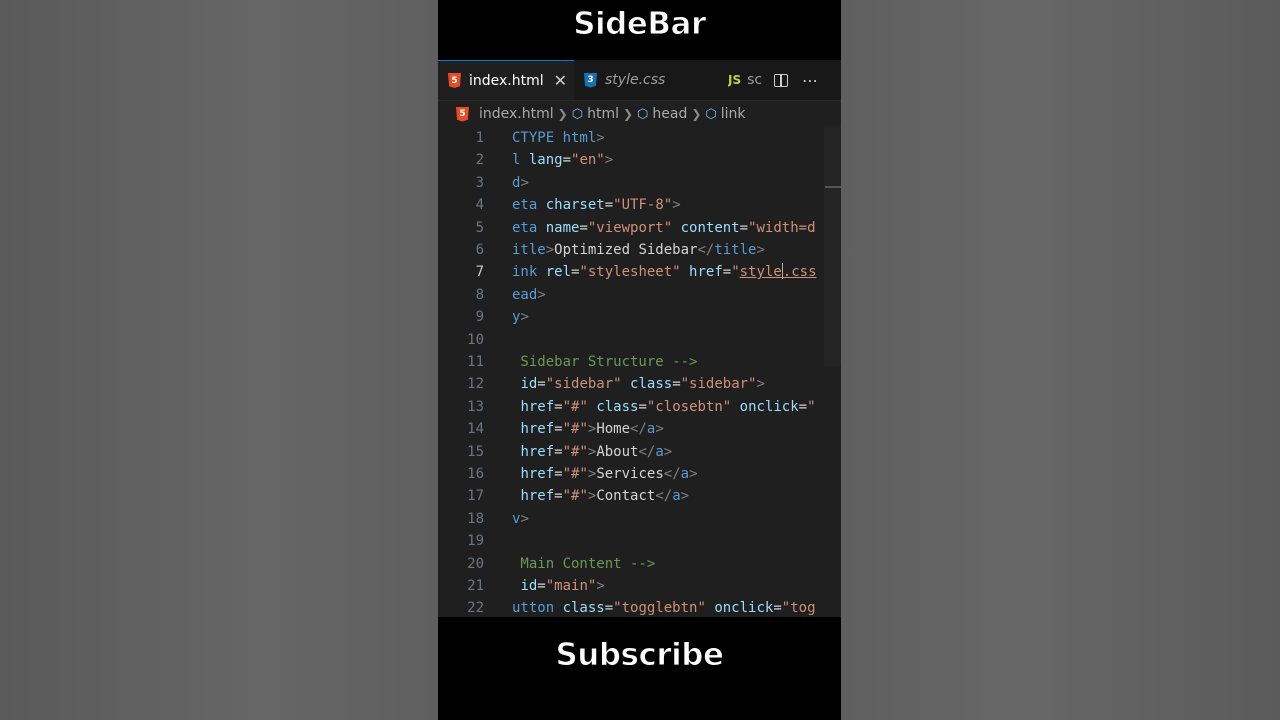 The height and width of the screenshot is (720, 1280). I want to click on line-number: 9, so click(479, 317).